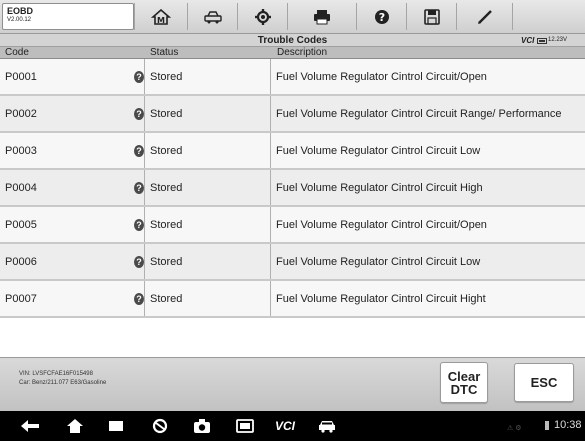  I want to click on page-title: Trouble Codes, so click(292, 40).